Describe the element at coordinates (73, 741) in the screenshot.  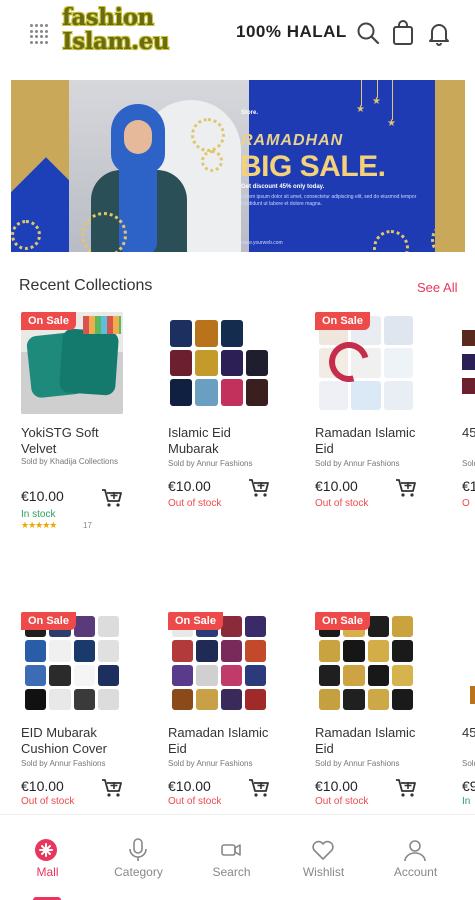
I see `product-title: EID Mubarak Cushion Cover` at that location.